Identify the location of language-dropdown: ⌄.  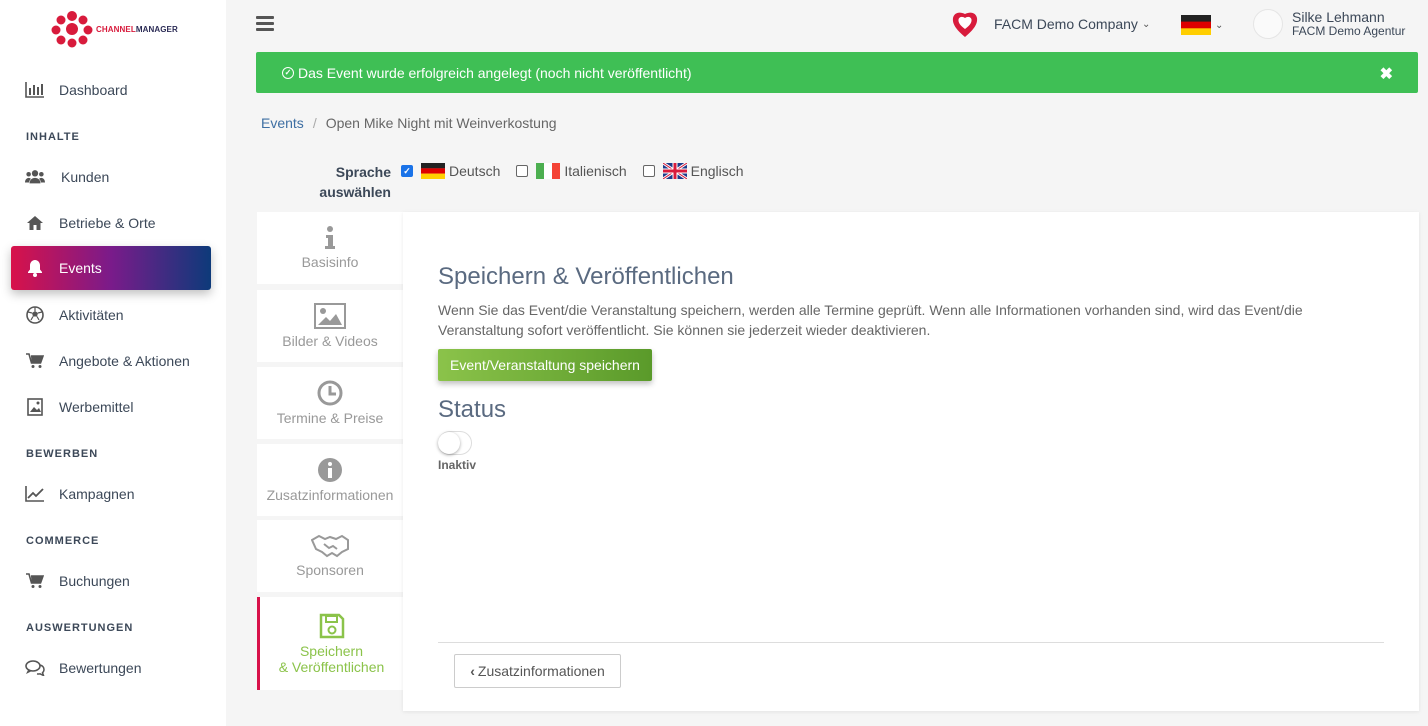
(1202, 25).